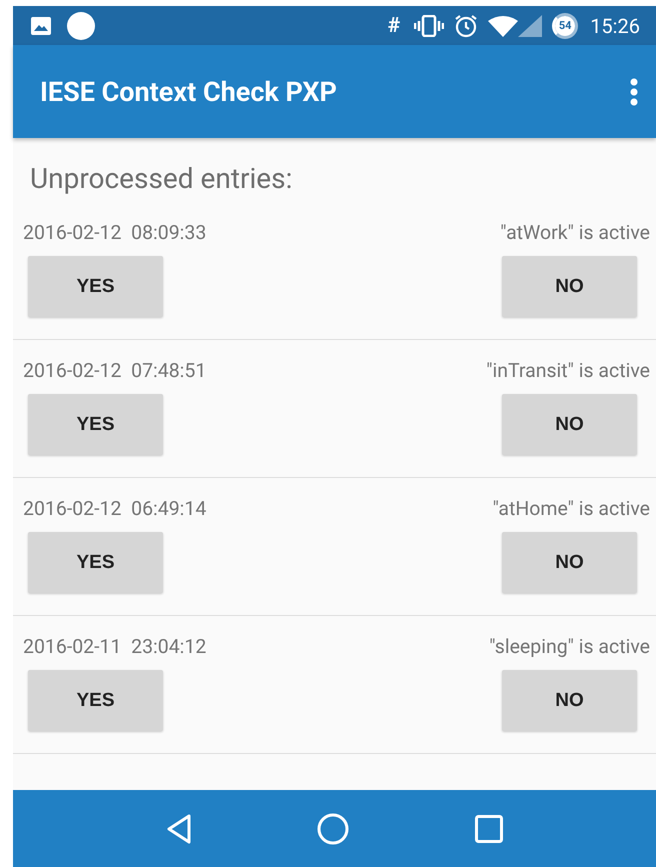 The width and height of the screenshot is (656, 867). What do you see at coordinates (530, 25) in the screenshot?
I see `signal-icon` at bounding box center [530, 25].